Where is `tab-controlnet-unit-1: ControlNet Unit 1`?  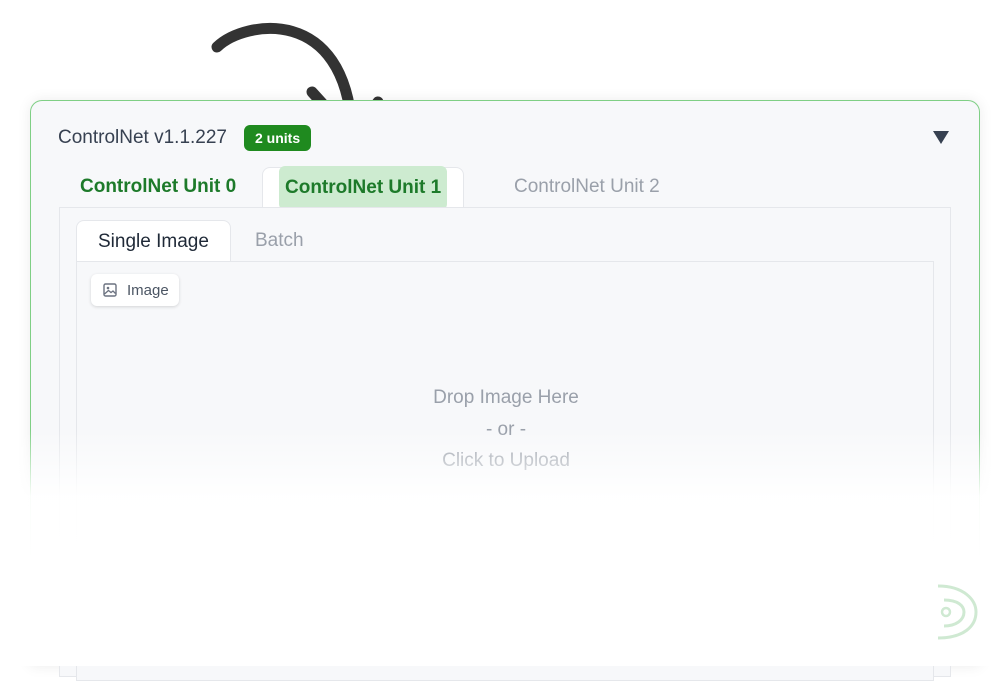 tab-controlnet-unit-1: ControlNet Unit 1 is located at coordinates (363, 188).